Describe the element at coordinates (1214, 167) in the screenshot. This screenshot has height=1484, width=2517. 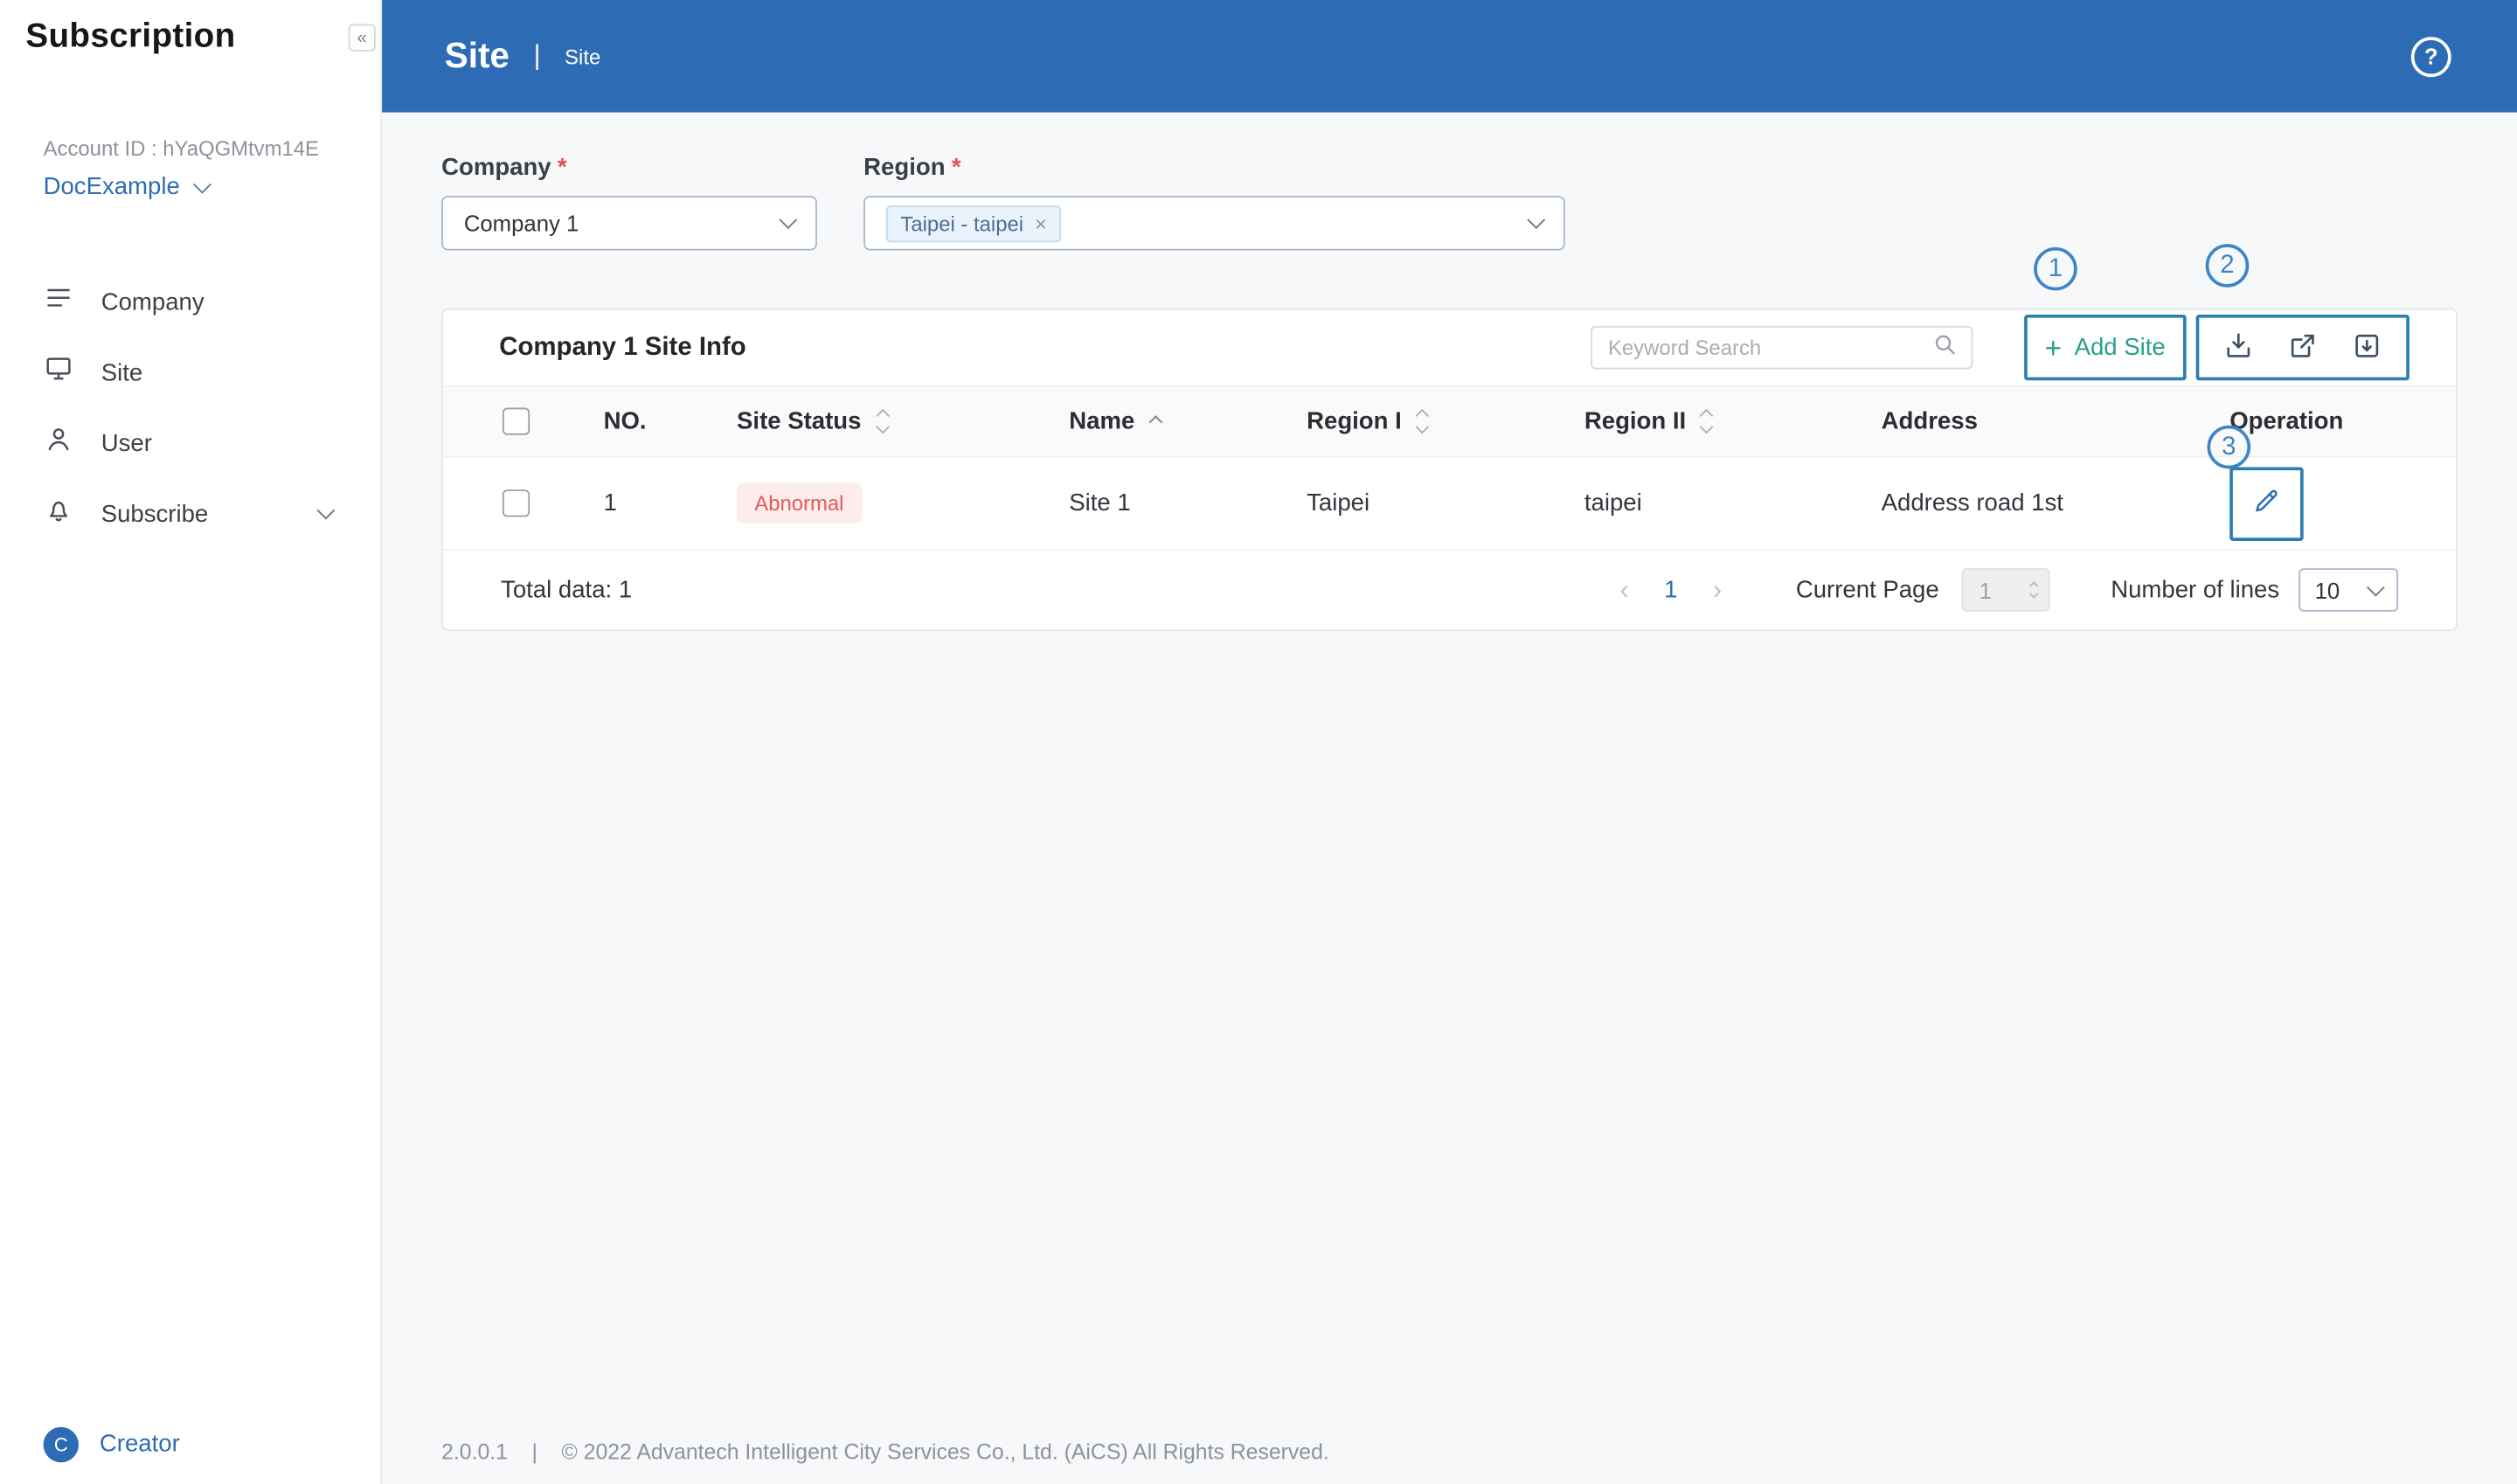
I see `region-label: Region *` at that location.